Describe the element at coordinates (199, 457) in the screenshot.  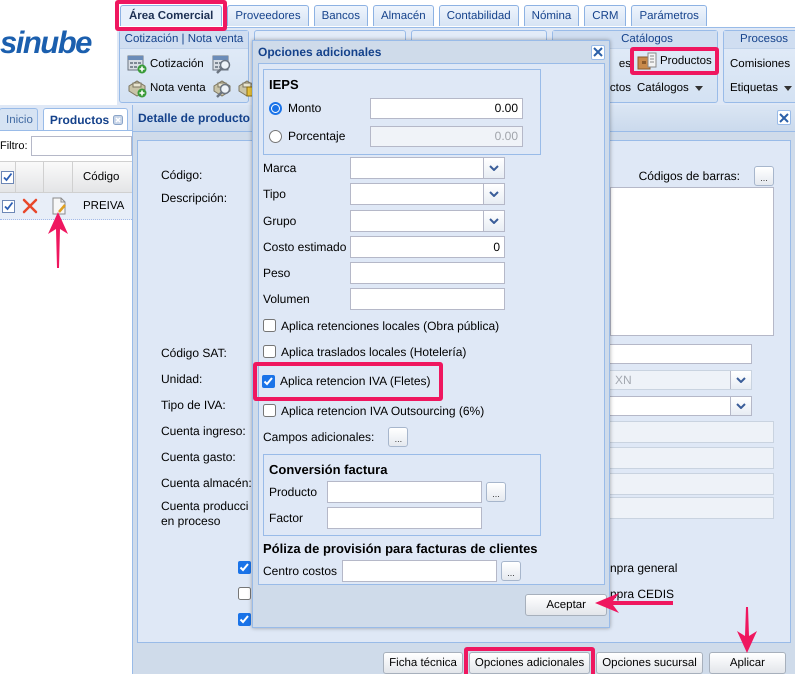
I see `field-label: Cuenta gasto:` at that location.